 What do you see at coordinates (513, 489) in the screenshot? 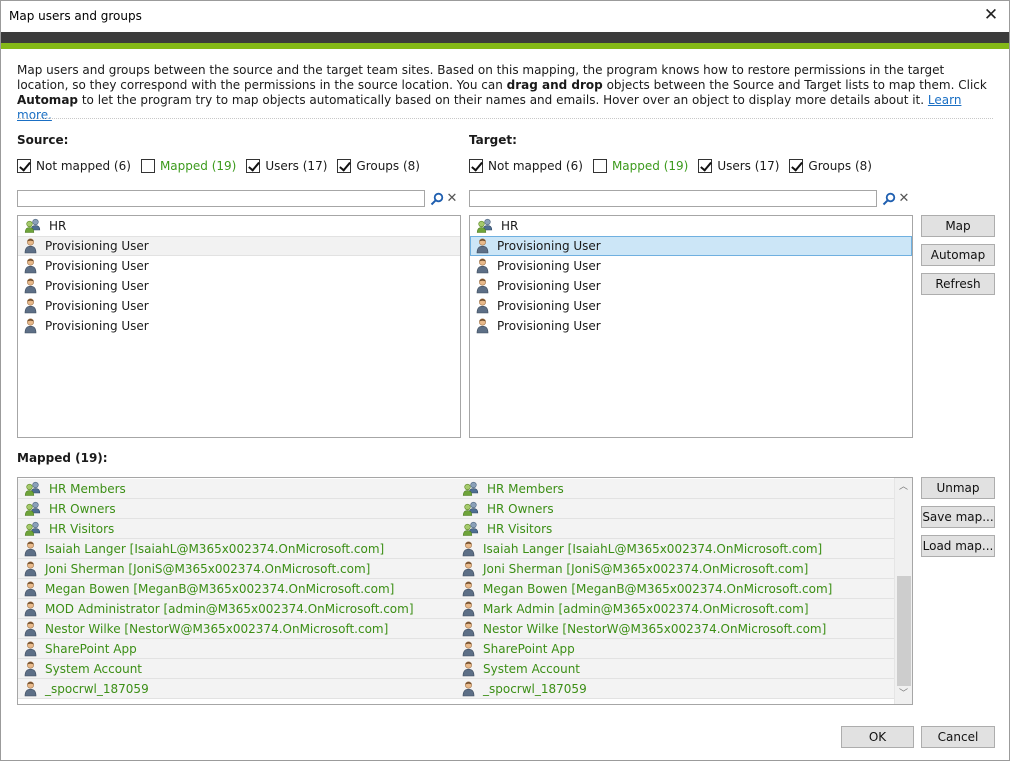
I see `mapped-target-cell: HR Members` at bounding box center [513, 489].